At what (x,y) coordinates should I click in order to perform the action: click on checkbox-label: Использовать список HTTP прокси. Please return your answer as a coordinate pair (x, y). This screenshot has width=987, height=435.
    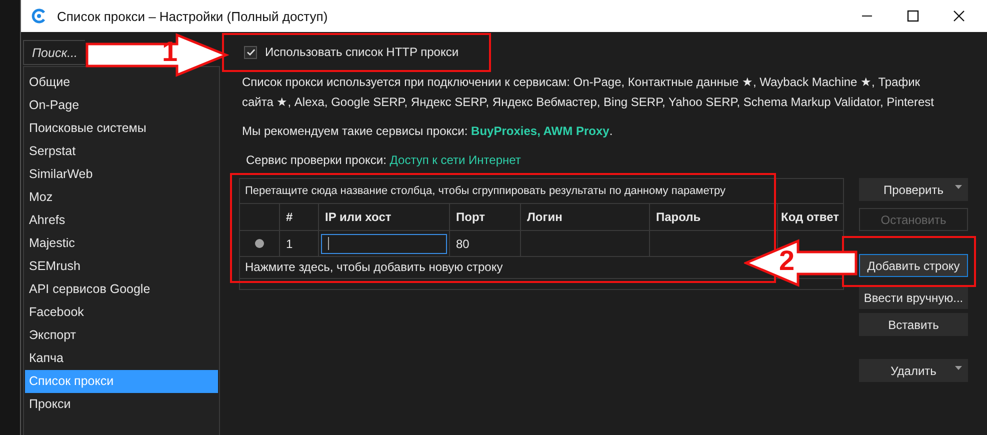
    Looking at the image, I should click on (362, 52).